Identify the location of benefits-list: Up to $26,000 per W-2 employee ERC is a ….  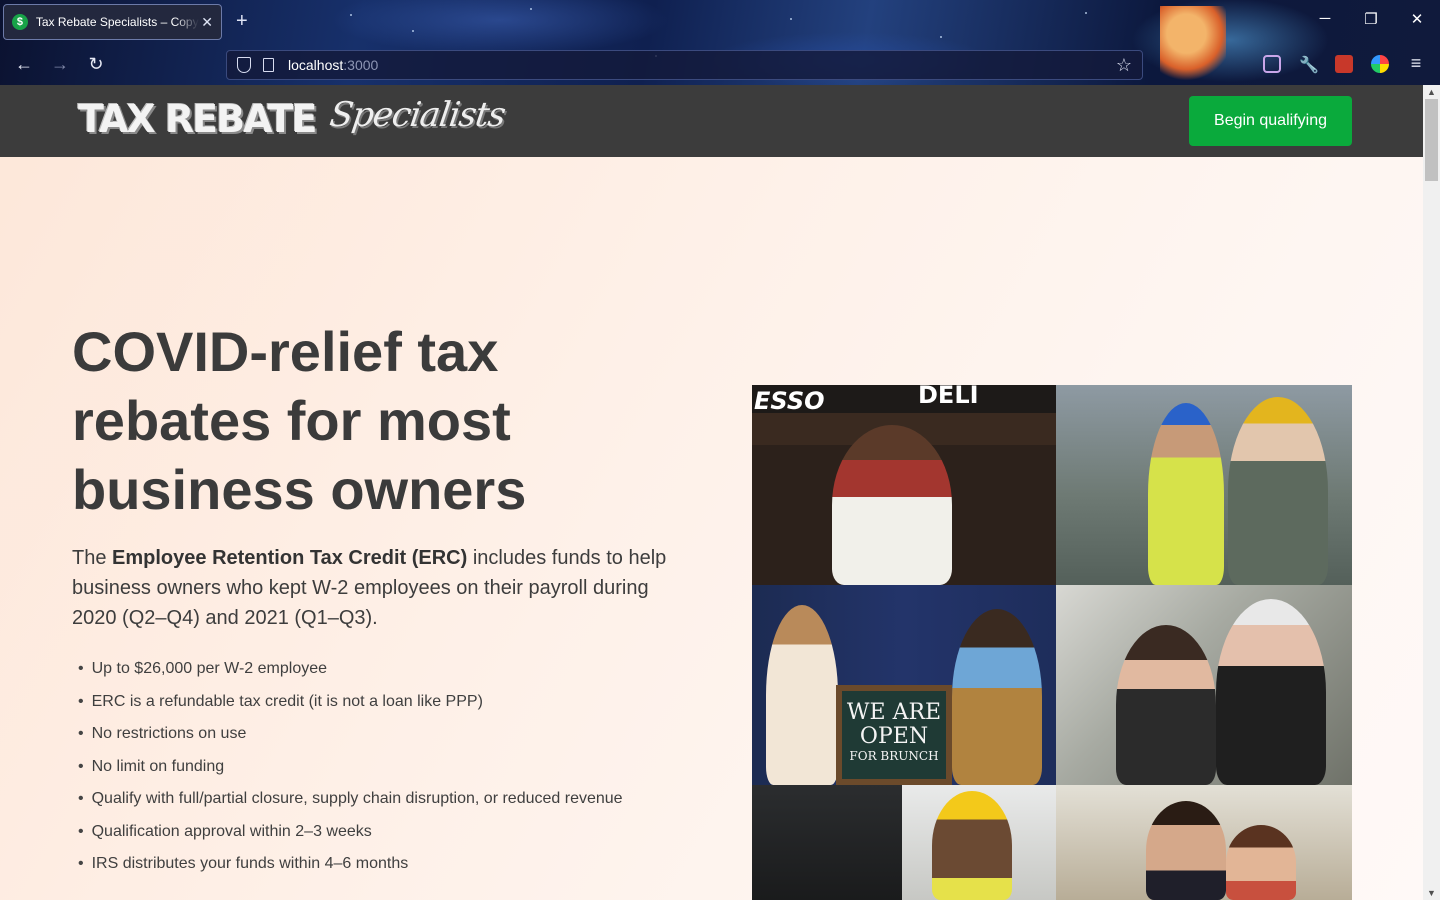
(350, 771).